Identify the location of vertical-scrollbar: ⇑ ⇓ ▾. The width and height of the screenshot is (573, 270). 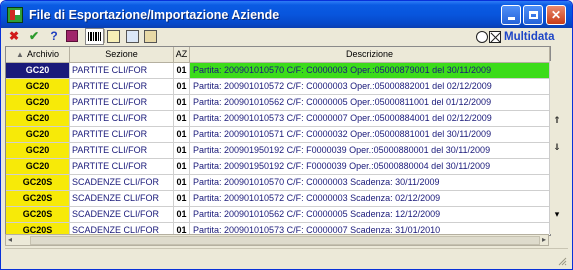
(556, 147).